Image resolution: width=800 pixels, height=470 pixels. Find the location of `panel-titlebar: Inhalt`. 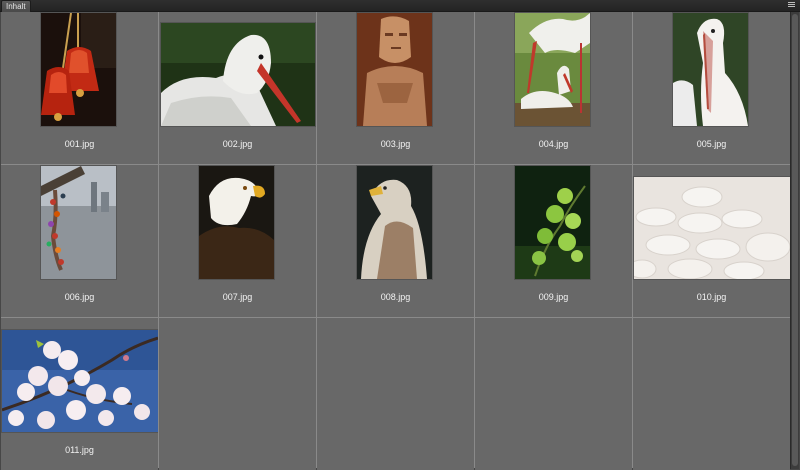

panel-titlebar: Inhalt is located at coordinates (400, 6).